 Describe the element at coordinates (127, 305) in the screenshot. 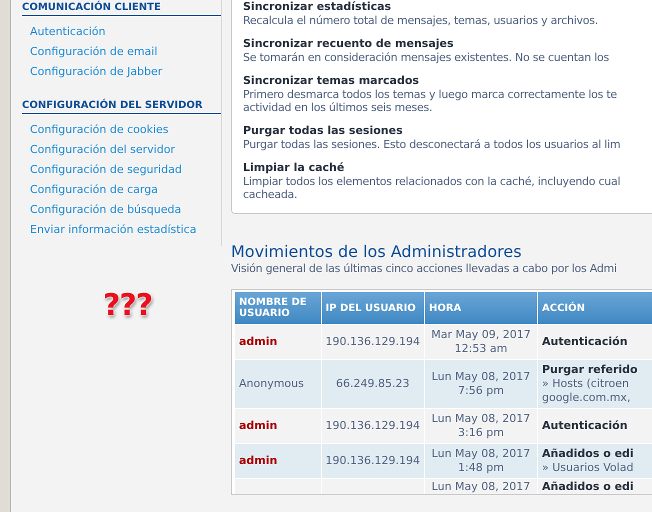

I see `annotation-text: ???` at that location.